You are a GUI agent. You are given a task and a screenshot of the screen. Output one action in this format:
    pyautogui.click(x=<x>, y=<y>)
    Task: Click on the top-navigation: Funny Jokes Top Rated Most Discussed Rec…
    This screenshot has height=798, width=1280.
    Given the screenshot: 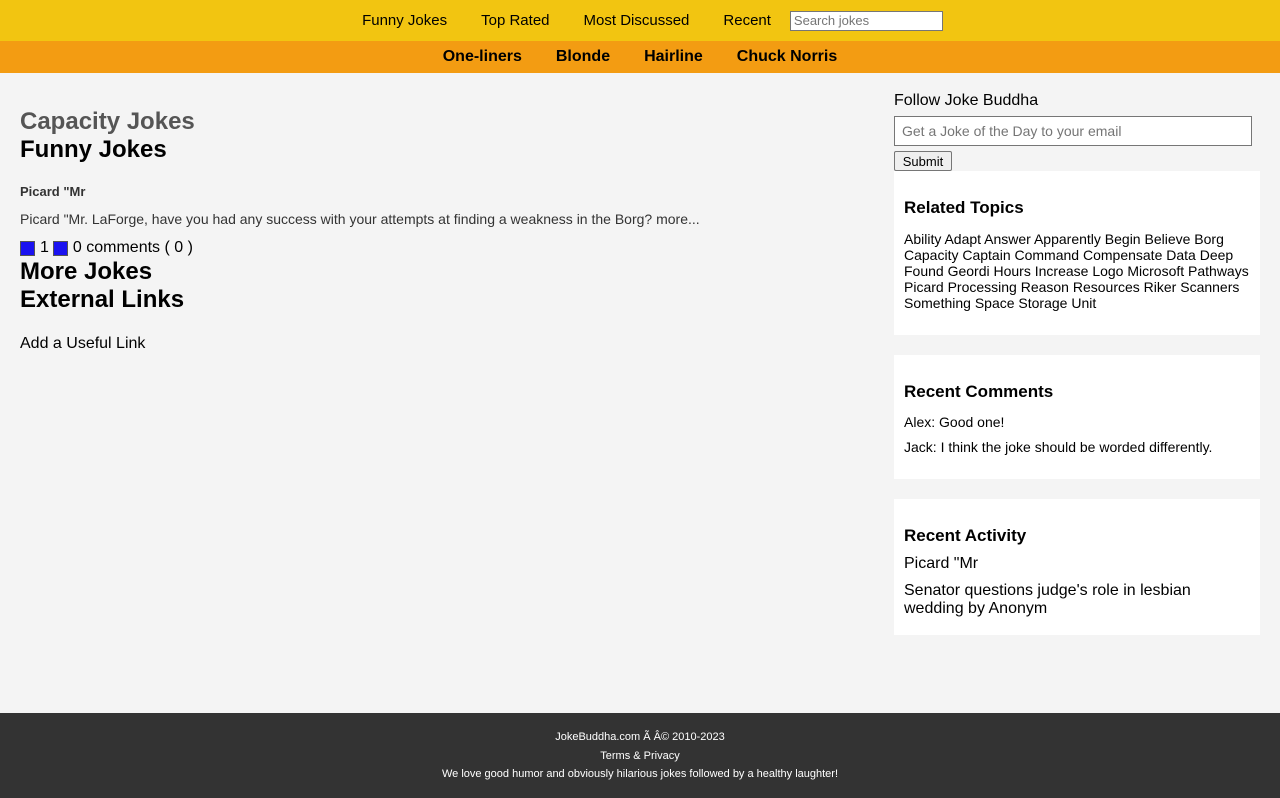 What is the action you would take?
    pyautogui.click(x=640, y=20)
    